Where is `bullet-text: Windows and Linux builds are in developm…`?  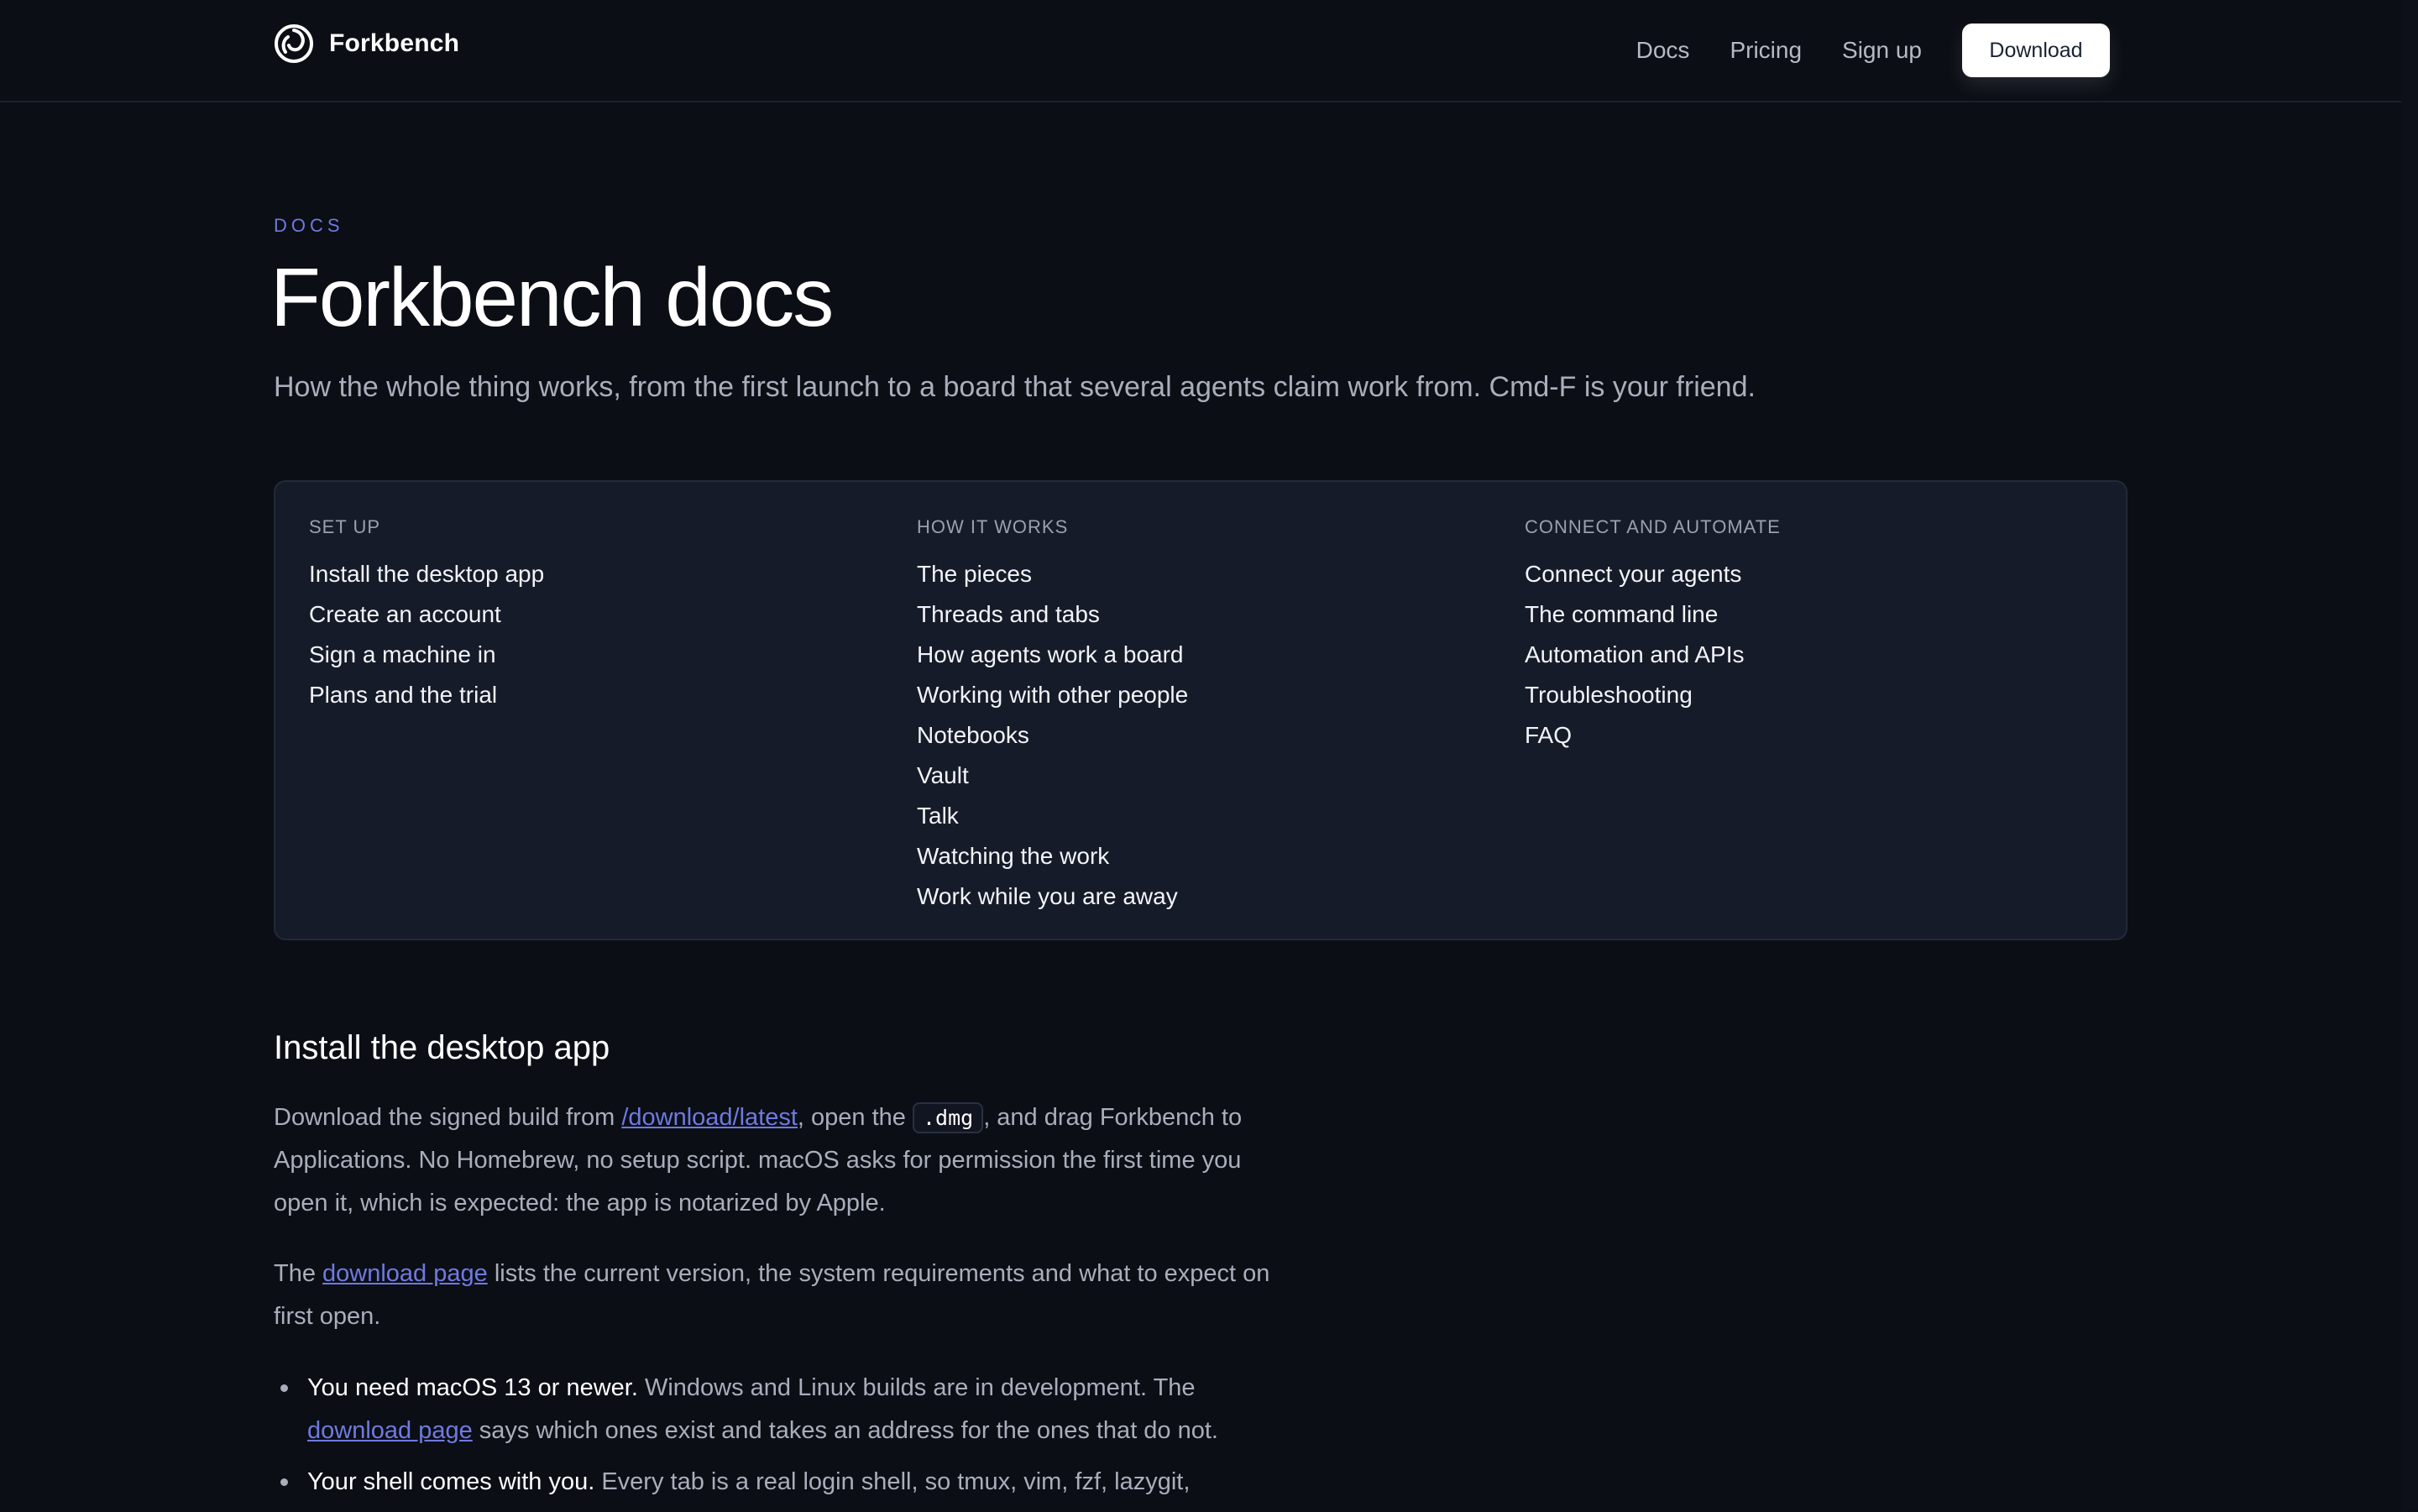 bullet-text: Windows and Linux builds are in developm… is located at coordinates (916, 1387).